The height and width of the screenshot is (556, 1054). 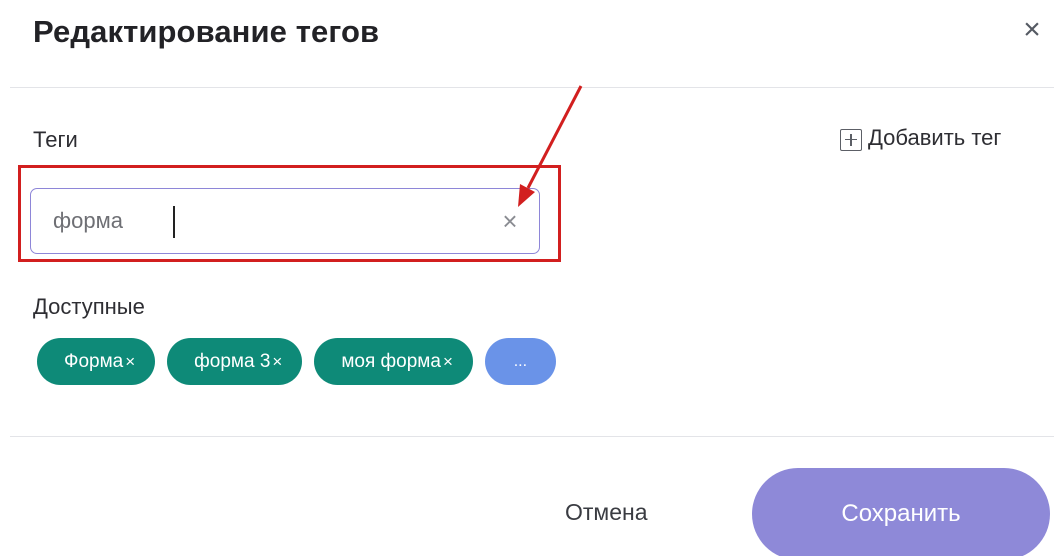 What do you see at coordinates (174, 222) in the screenshot?
I see `text-caret` at bounding box center [174, 222].